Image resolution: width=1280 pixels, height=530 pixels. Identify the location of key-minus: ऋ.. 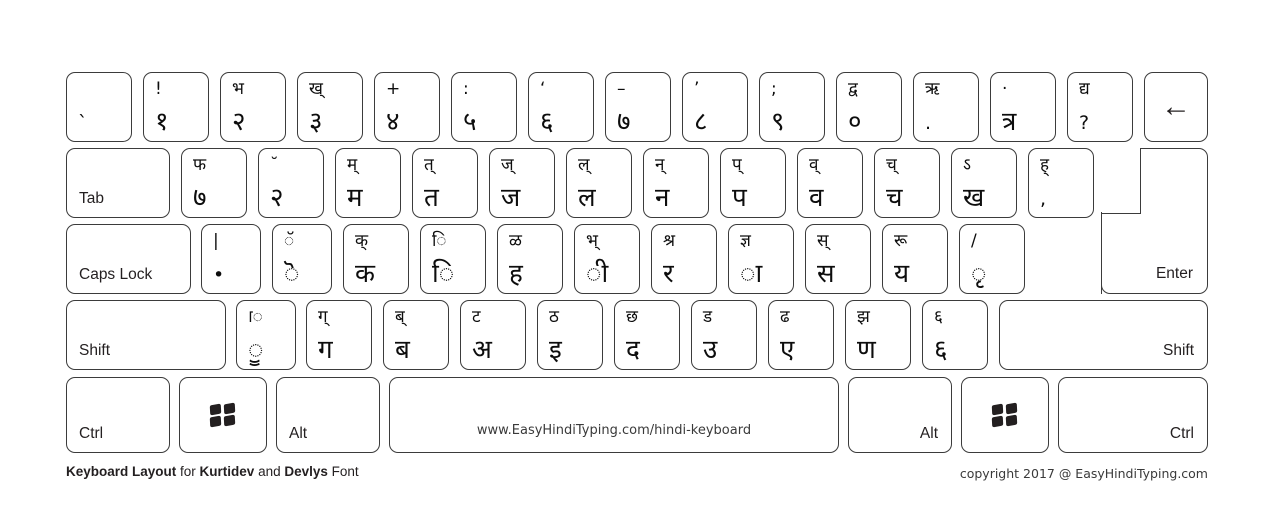
(946, 107).